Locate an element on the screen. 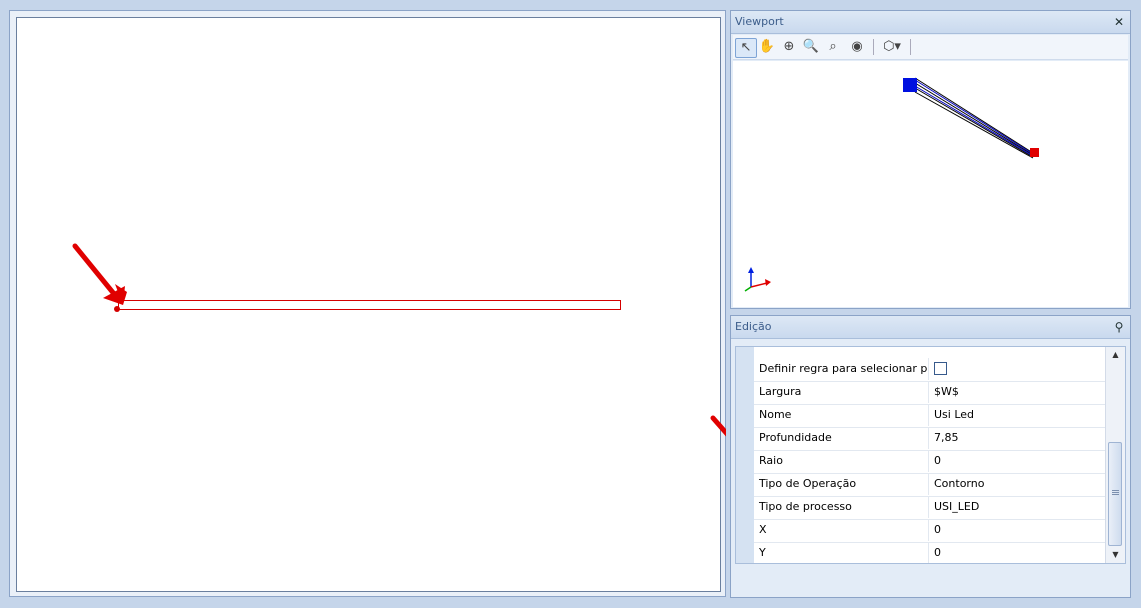 This screenshot has width=1141, height=608. led-groove-outline is located at coordinates (369, 305).